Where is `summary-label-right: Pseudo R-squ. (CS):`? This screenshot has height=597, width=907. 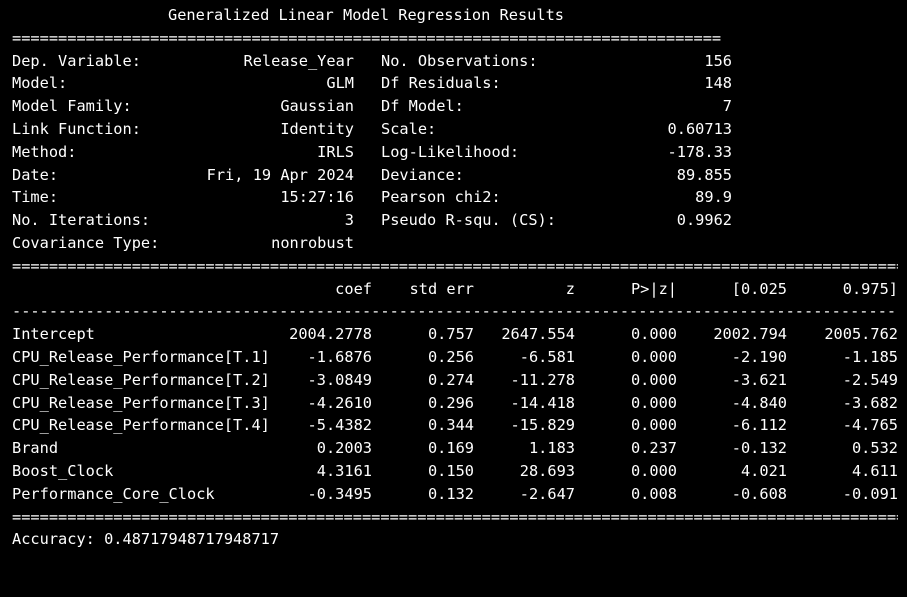
summary-label-right: Pseudo R-squ. (CS): is located at coordinates (468, 220).